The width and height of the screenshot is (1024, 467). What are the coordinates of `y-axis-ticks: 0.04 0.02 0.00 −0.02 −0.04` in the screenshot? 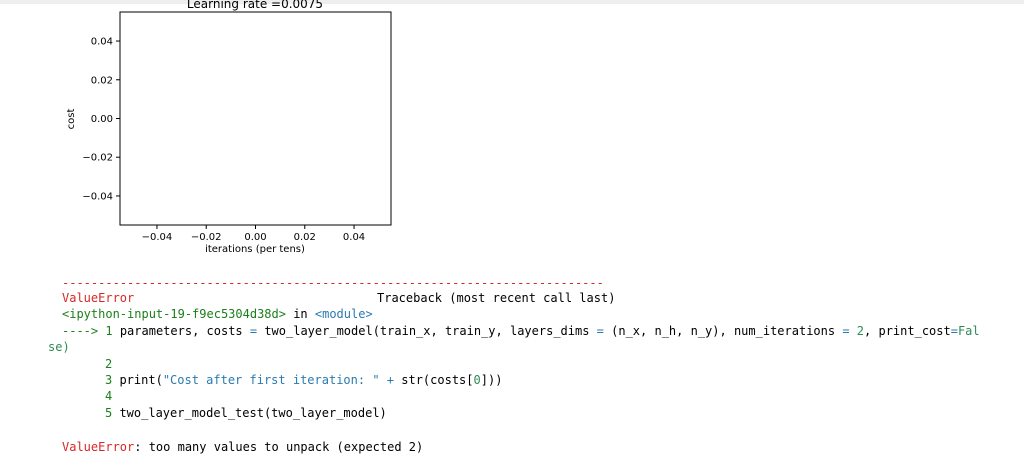 It's located at (101, 119).